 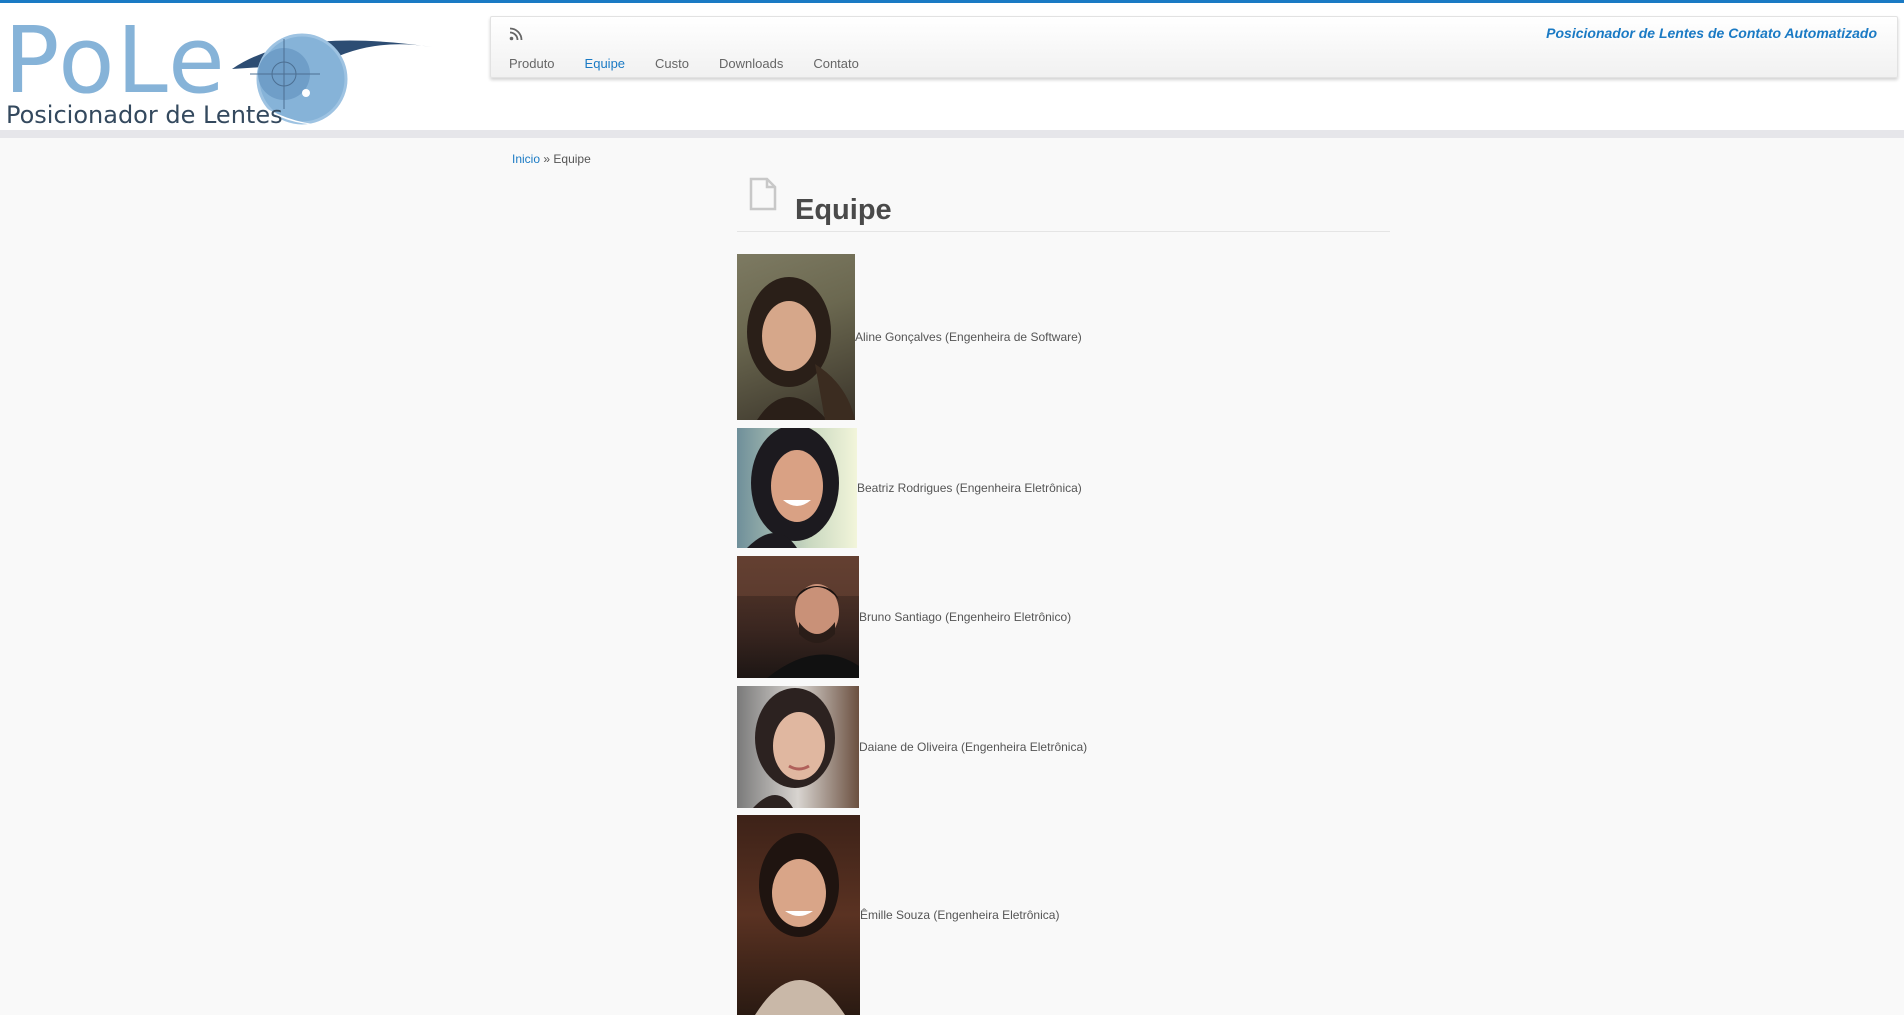 I want to click on team-member-emille: Êmille Souza (Engenheira Eletrônica), so click(x=898, y=915).